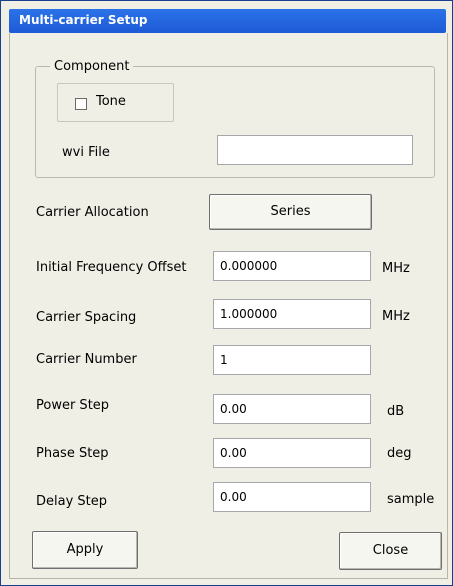  I want to click on tone-checkbox, so click(81, 104).